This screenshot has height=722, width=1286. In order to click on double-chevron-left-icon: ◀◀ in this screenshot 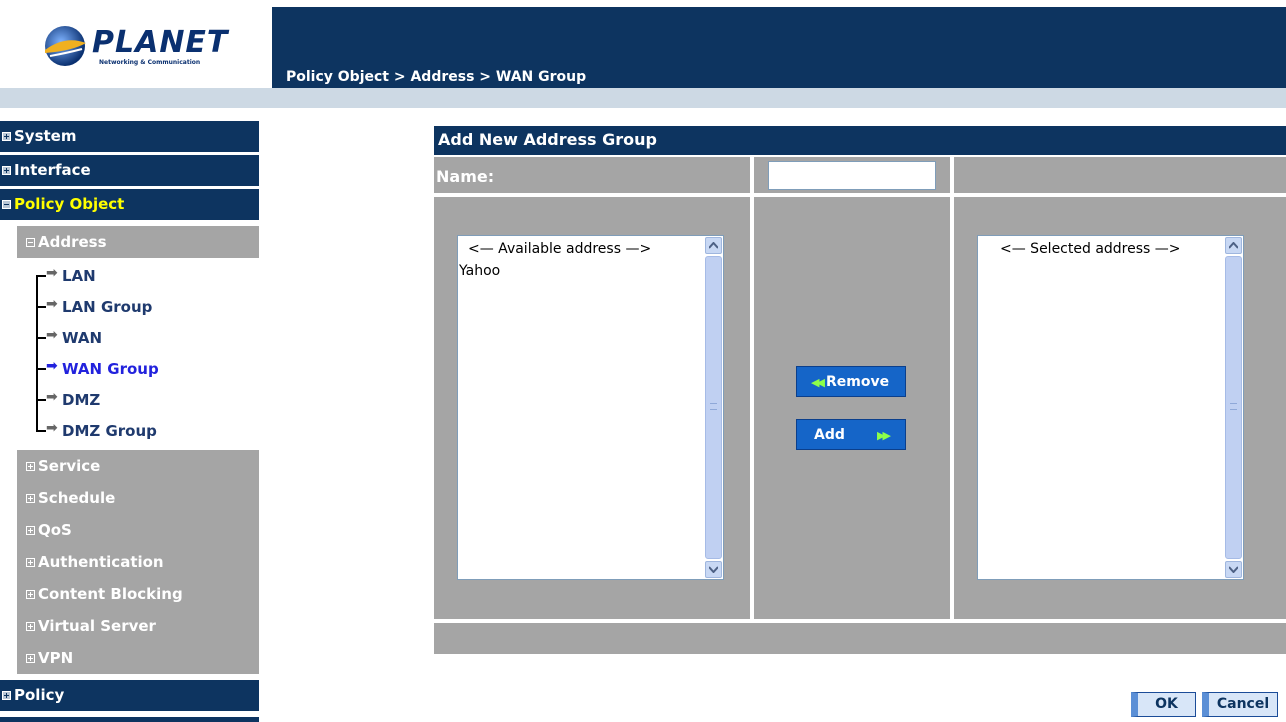, I will do `click(818, 382)`.